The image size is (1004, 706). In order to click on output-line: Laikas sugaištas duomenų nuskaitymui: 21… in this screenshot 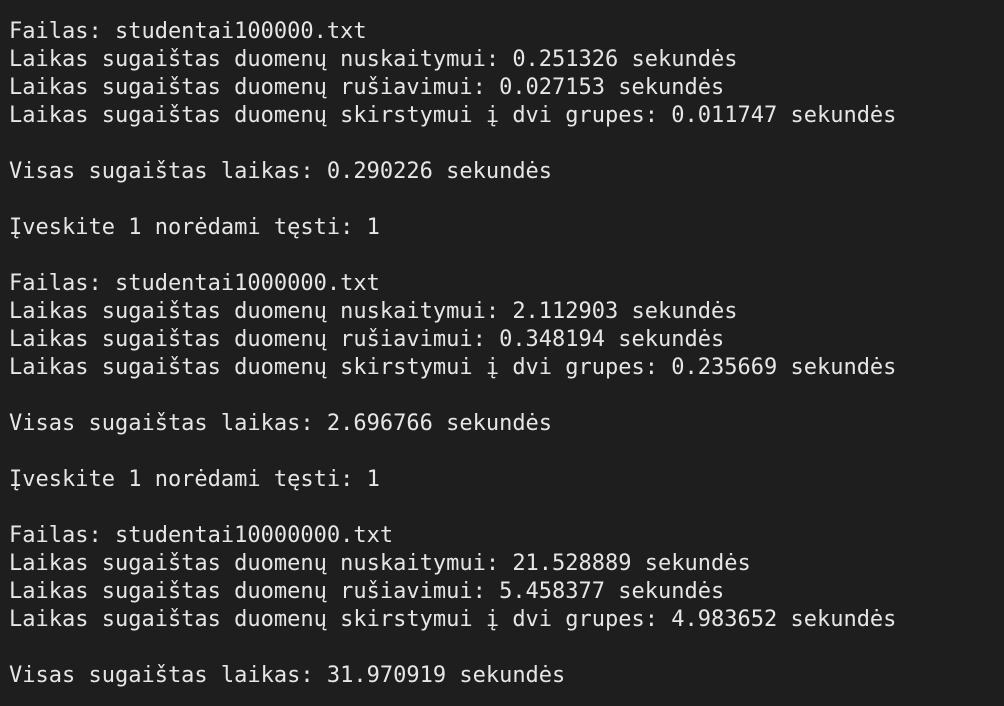, I will do `click(380, 563)`.